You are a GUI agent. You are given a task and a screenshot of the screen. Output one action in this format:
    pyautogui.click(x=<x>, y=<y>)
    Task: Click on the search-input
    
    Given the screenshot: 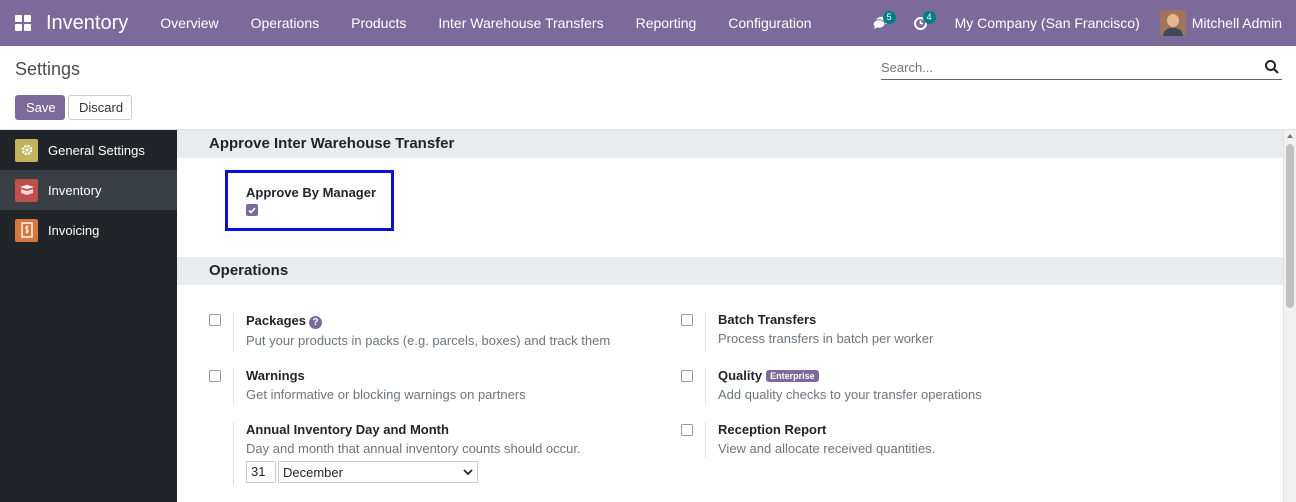 What is the action you would take?
    pyautogui.click(x=1066, y=67)
    